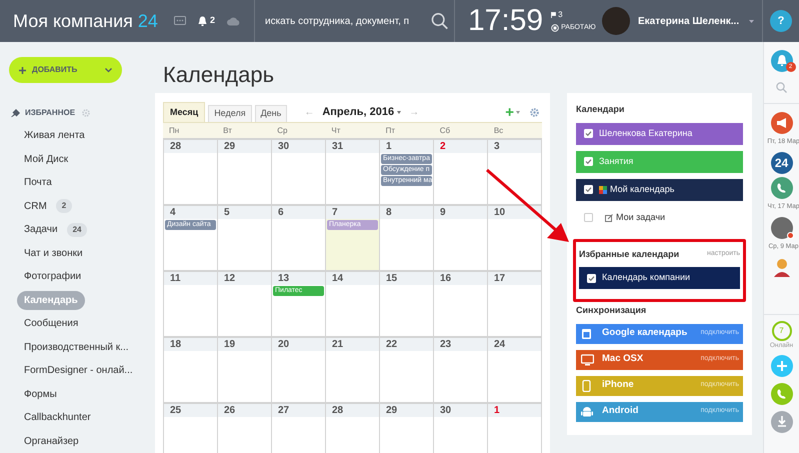 The height and width of the screenshot is (453, 799). I want to click on day-cell: 27, so click(299, 427).